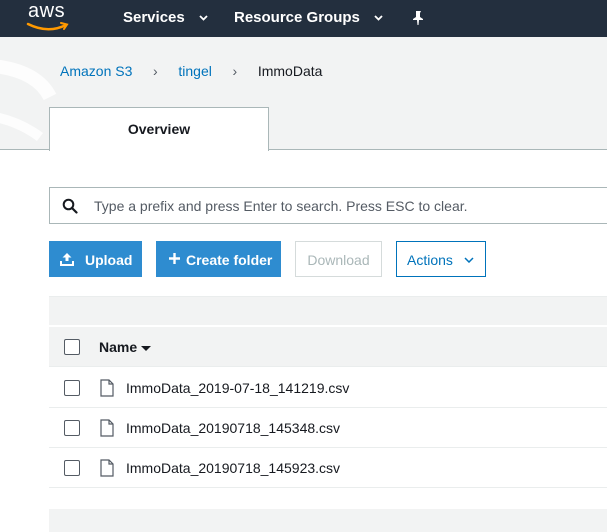  What do you see at coordinates (328, 520) in the screenshot?
I see `table-footer` at bounding box center [328, 520].